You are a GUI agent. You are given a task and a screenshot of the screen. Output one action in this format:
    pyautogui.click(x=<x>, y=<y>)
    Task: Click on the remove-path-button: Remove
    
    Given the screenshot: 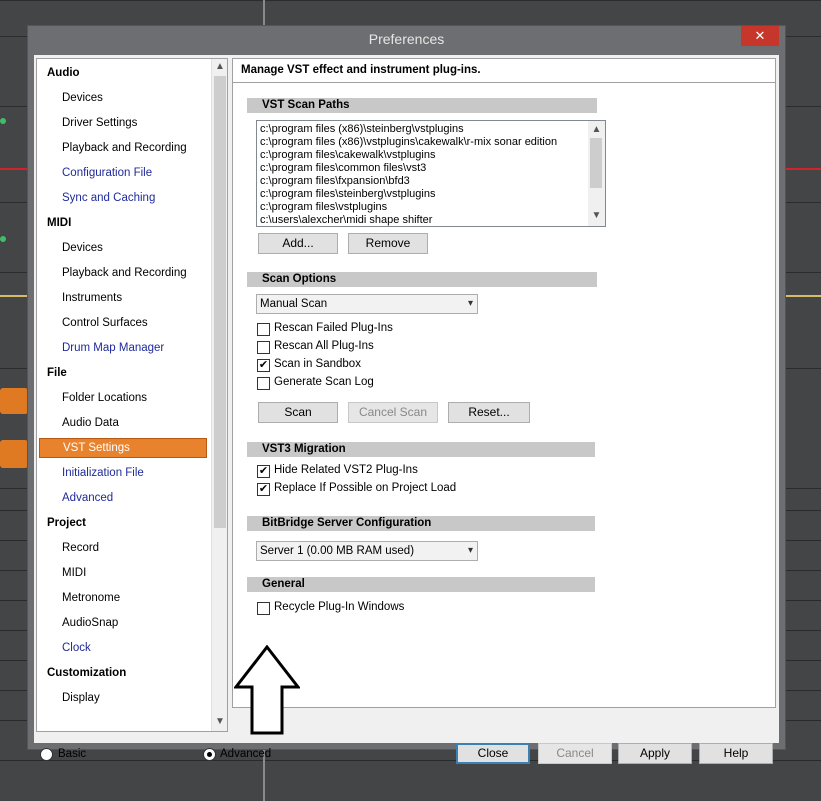 What is the action you would take?
    pyautogui.click(x=388, y=243)
    